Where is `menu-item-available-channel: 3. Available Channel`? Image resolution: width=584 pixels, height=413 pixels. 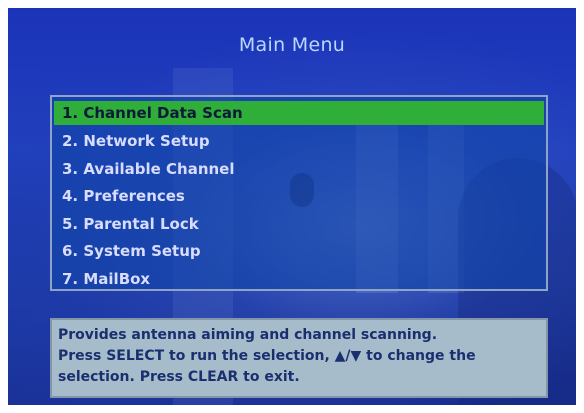 menu-item-available-channel: 3. Available Channel is located at coordinates (299, 170).